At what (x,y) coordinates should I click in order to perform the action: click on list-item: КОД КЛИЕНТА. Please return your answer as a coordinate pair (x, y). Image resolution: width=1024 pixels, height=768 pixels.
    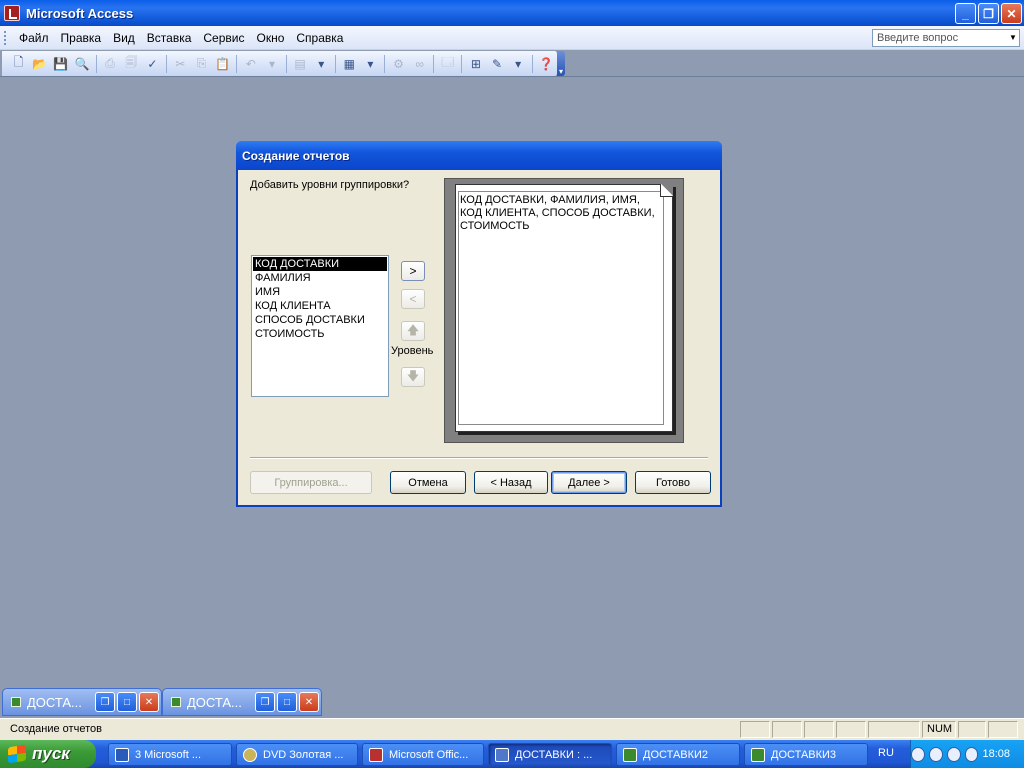
    Looking at the image, I should click on (320, 306).